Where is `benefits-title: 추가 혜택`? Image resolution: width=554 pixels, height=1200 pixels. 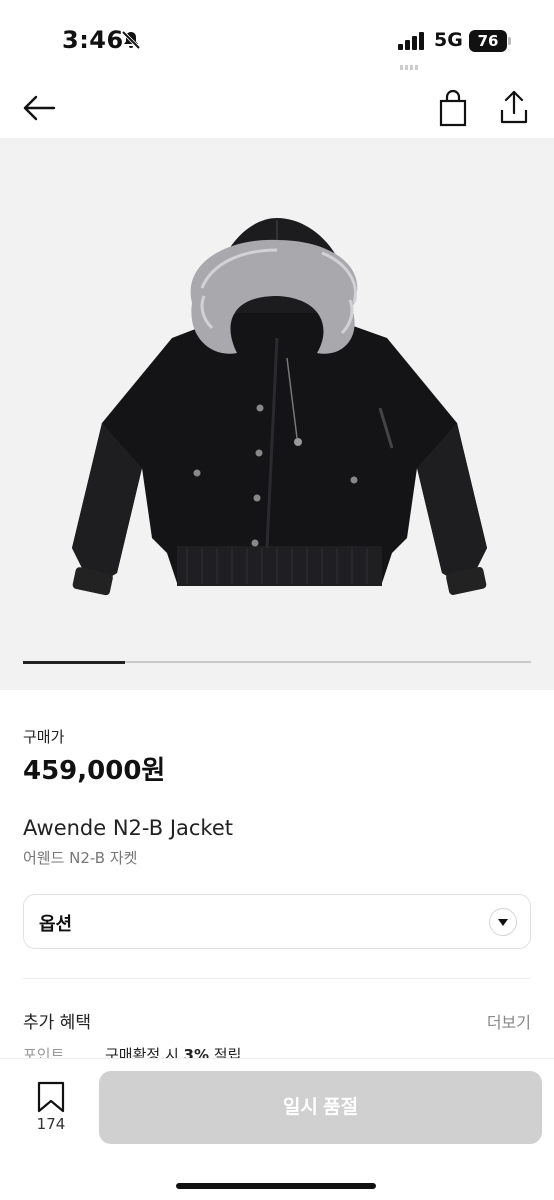
benefits-title: 추가 혜택 is located at coordinates (57, 1023).